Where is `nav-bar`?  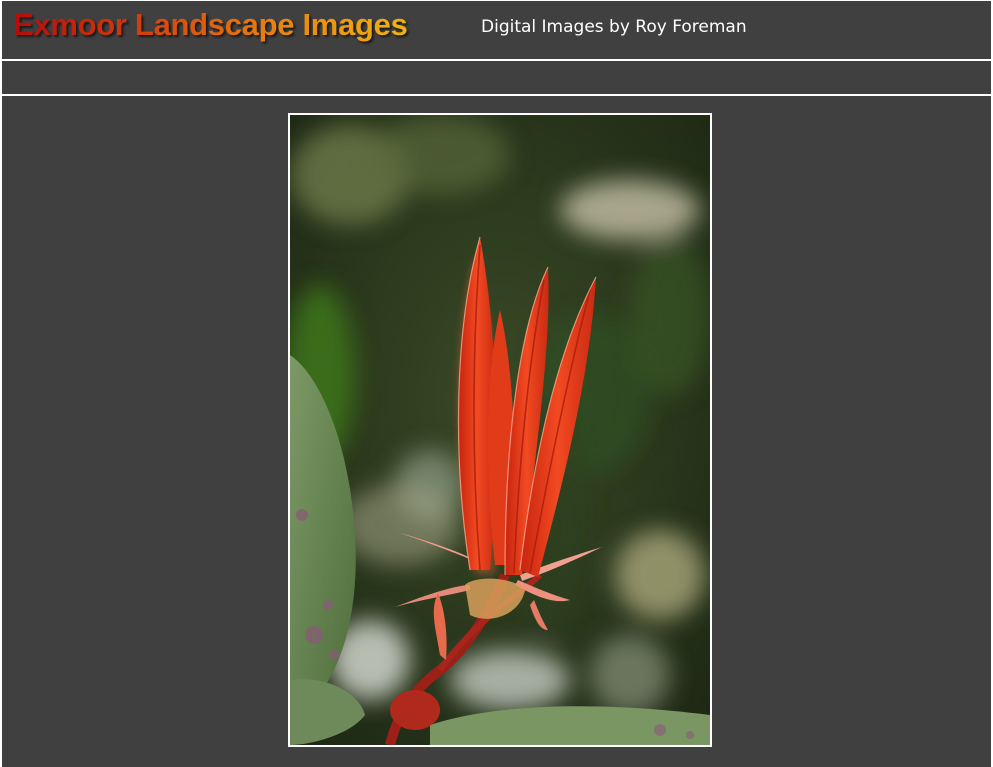
nav-bar is located at coordinates (496, 78).